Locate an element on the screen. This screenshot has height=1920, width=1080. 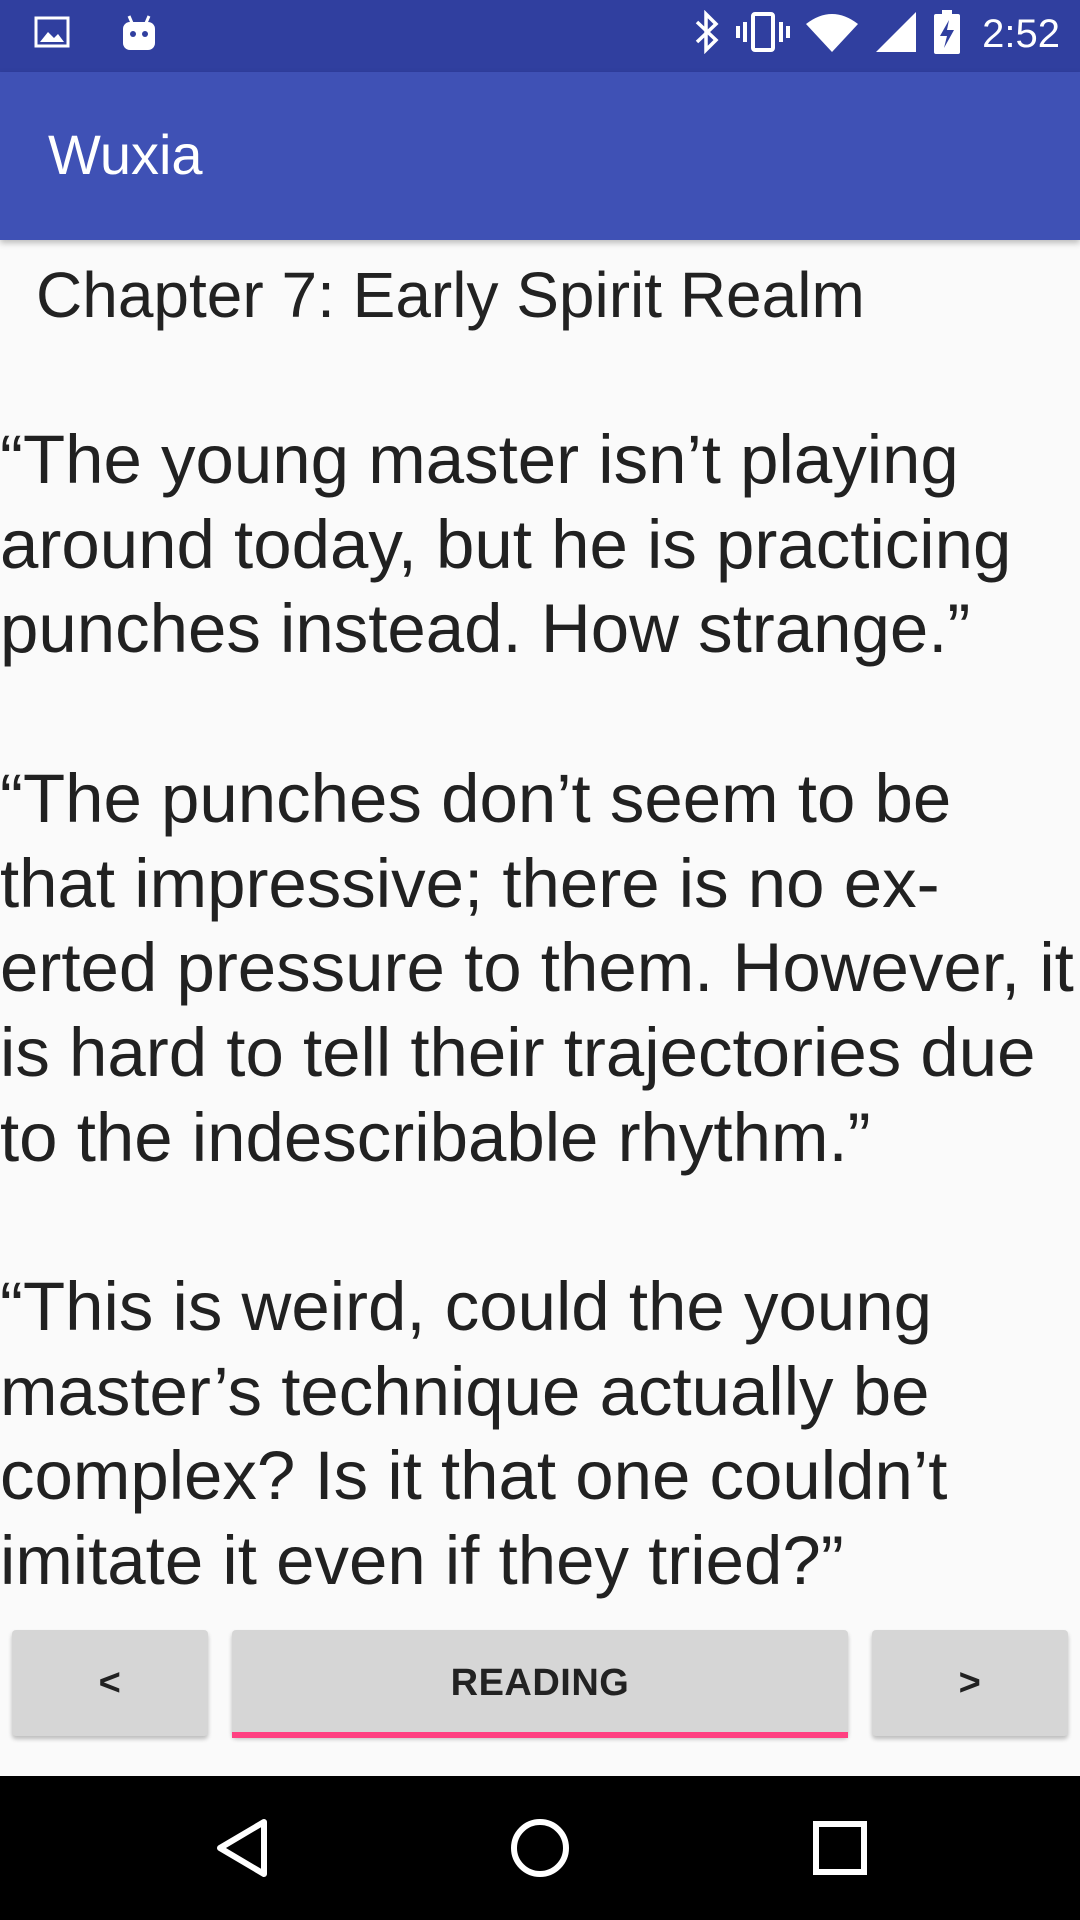
next-chapter-button: > is located at coordinates (970, 1683).